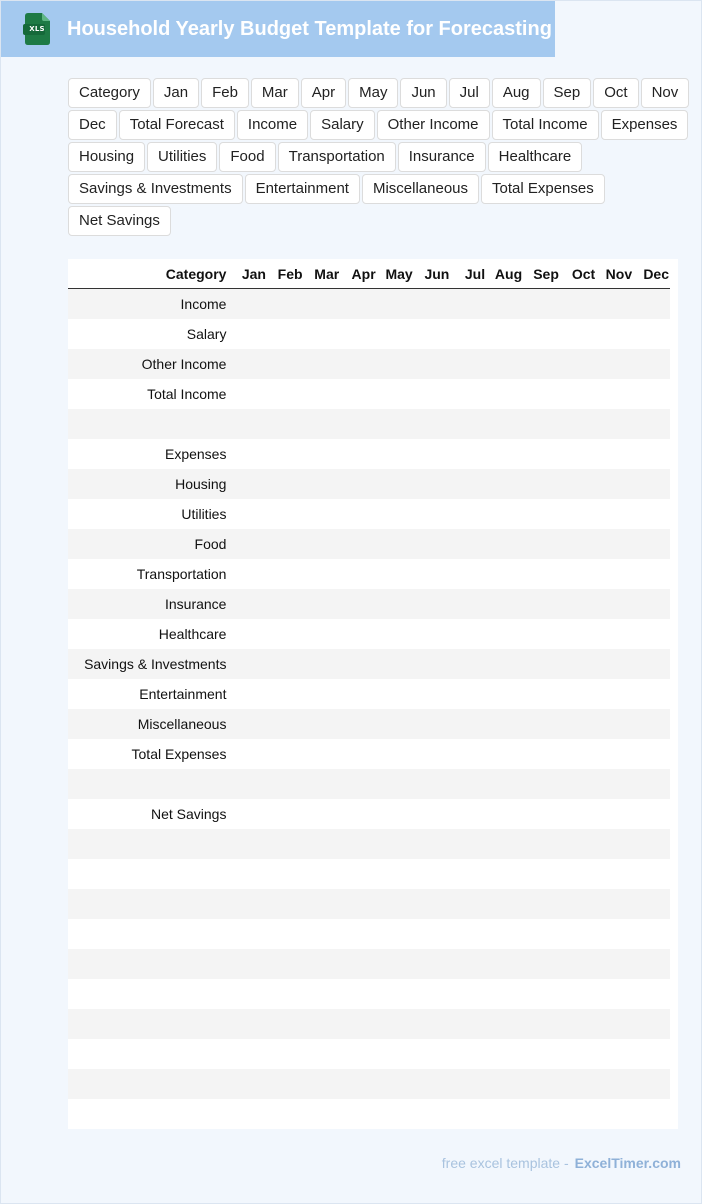 This screenshot has height=1204, width=702. I want to click on column-chip: Food, so click(247, 157).